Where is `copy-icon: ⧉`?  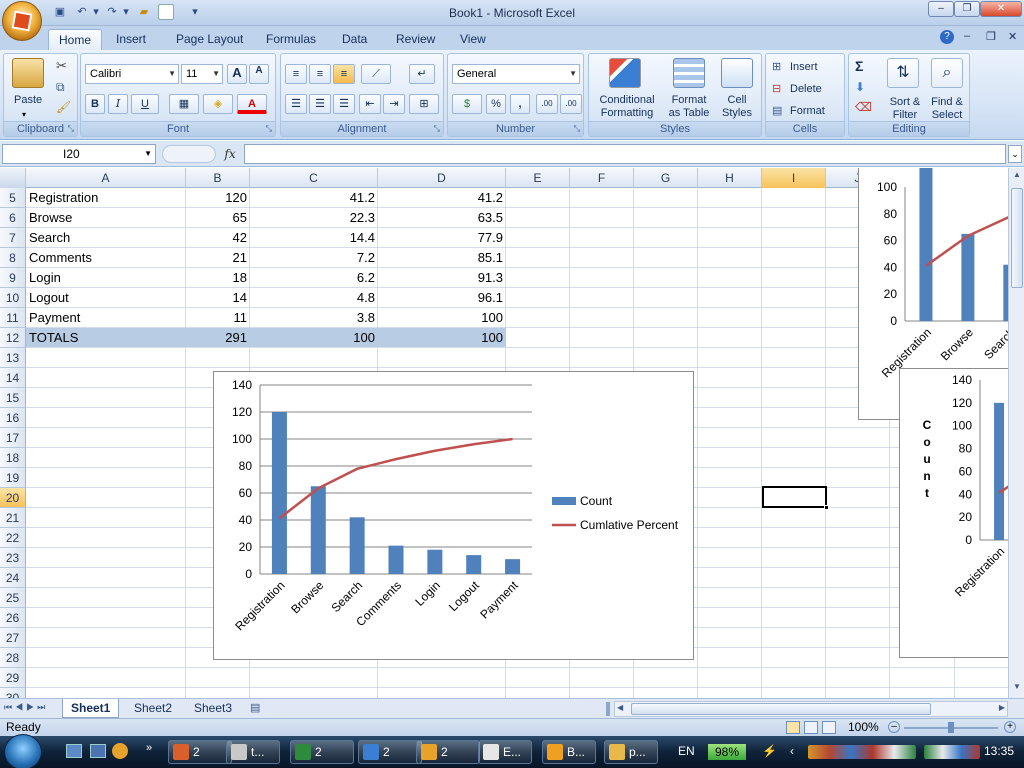 copy-icon: ⧉ is located at coordinates (60, 87).